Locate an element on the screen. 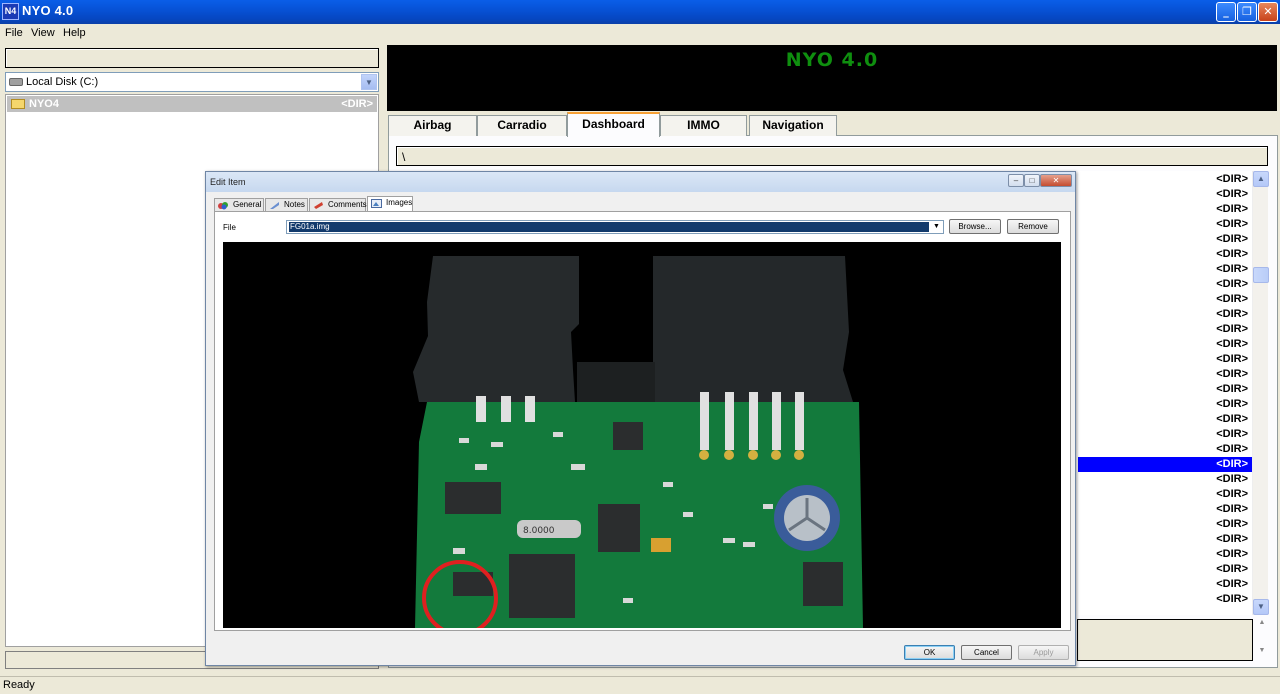  menu-bar: File View Help is located at coordinates (640, 33).